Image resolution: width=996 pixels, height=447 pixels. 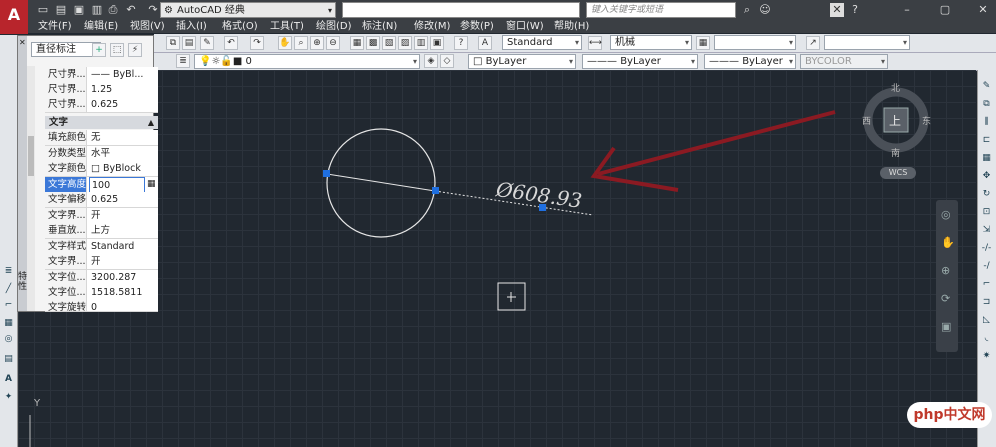 I want to click on quick-select-icon: ⚡, so click(x=135, y=50).